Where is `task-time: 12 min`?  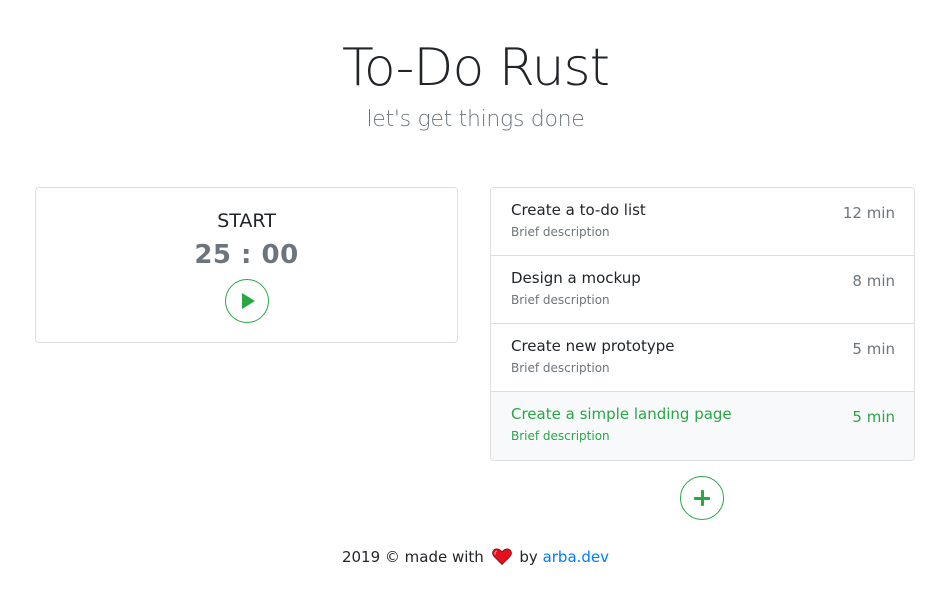 task-time: 12 min is located at coordinates (868, 213).